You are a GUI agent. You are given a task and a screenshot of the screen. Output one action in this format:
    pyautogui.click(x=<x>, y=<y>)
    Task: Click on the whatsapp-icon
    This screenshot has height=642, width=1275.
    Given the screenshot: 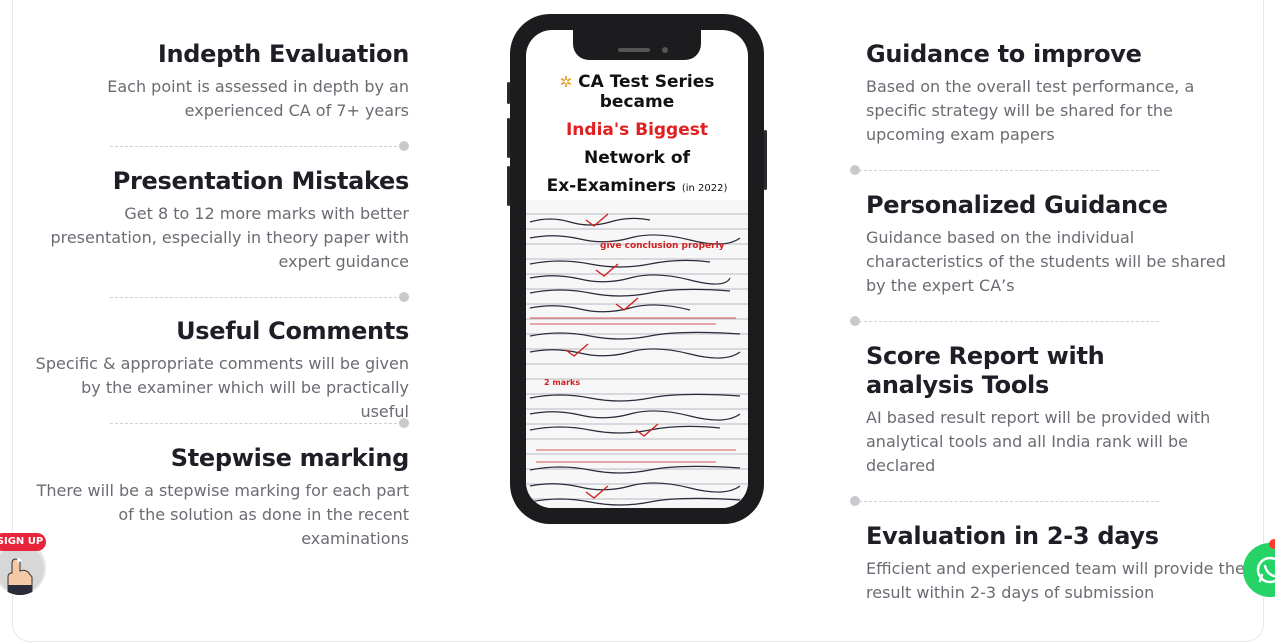 What is the action you would take?
    pyautogui.click(x=1265, y=570)
    